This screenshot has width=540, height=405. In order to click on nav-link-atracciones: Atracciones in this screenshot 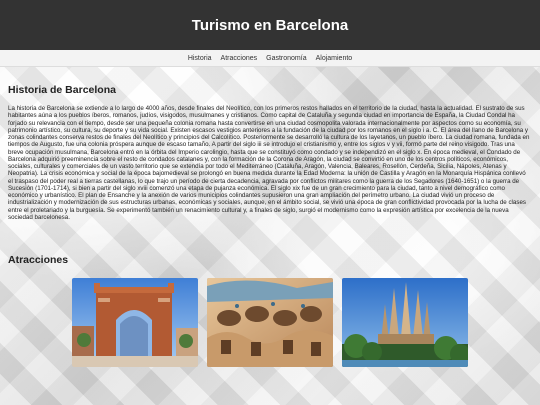, I will do `click(239, 58)`.